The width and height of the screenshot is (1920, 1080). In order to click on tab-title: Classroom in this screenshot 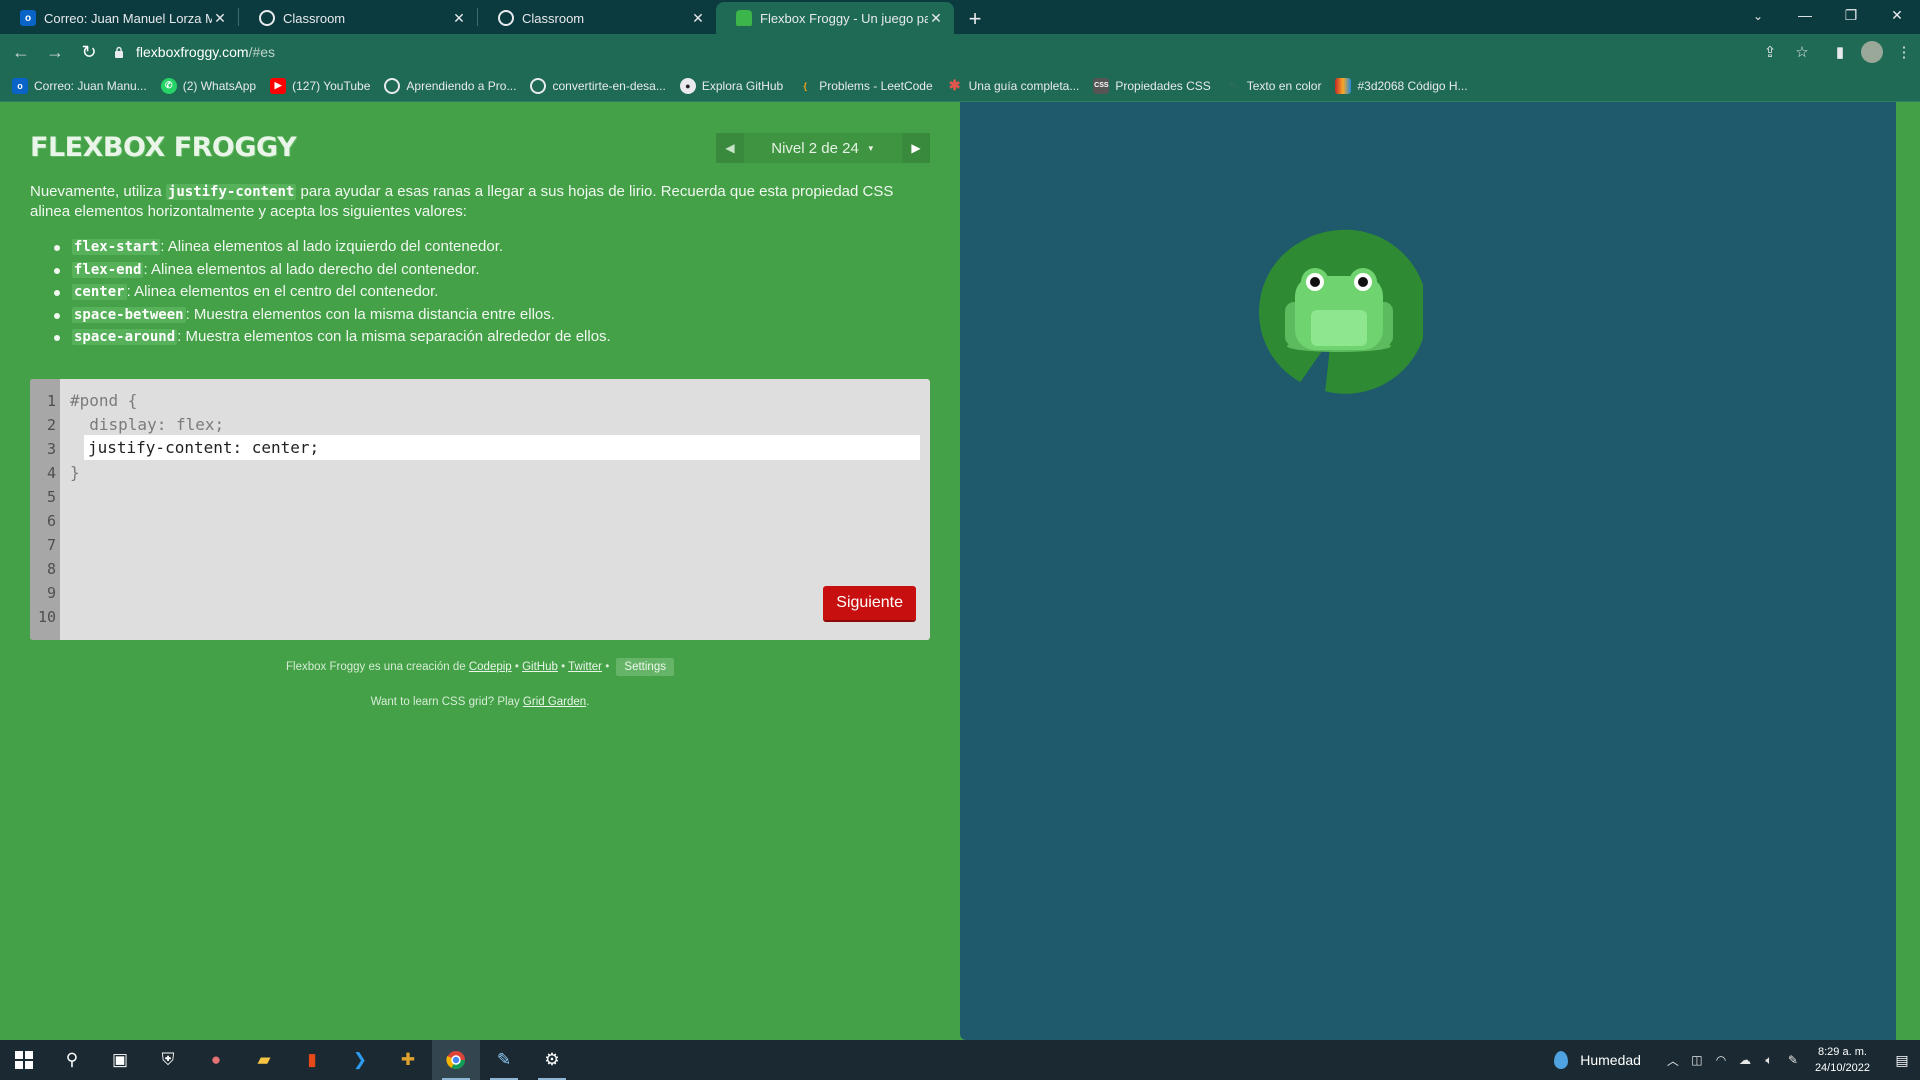, I will do `click(314, 18)`.